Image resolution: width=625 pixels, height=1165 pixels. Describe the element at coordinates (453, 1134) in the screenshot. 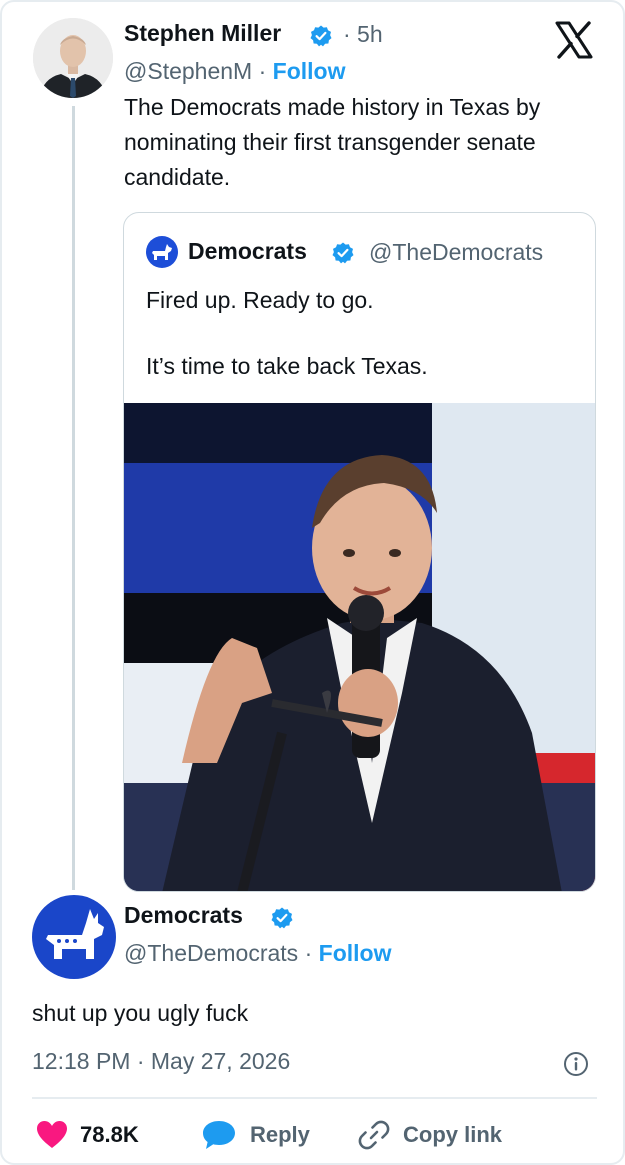

I see `copy-link-label: Copy link` at that location.